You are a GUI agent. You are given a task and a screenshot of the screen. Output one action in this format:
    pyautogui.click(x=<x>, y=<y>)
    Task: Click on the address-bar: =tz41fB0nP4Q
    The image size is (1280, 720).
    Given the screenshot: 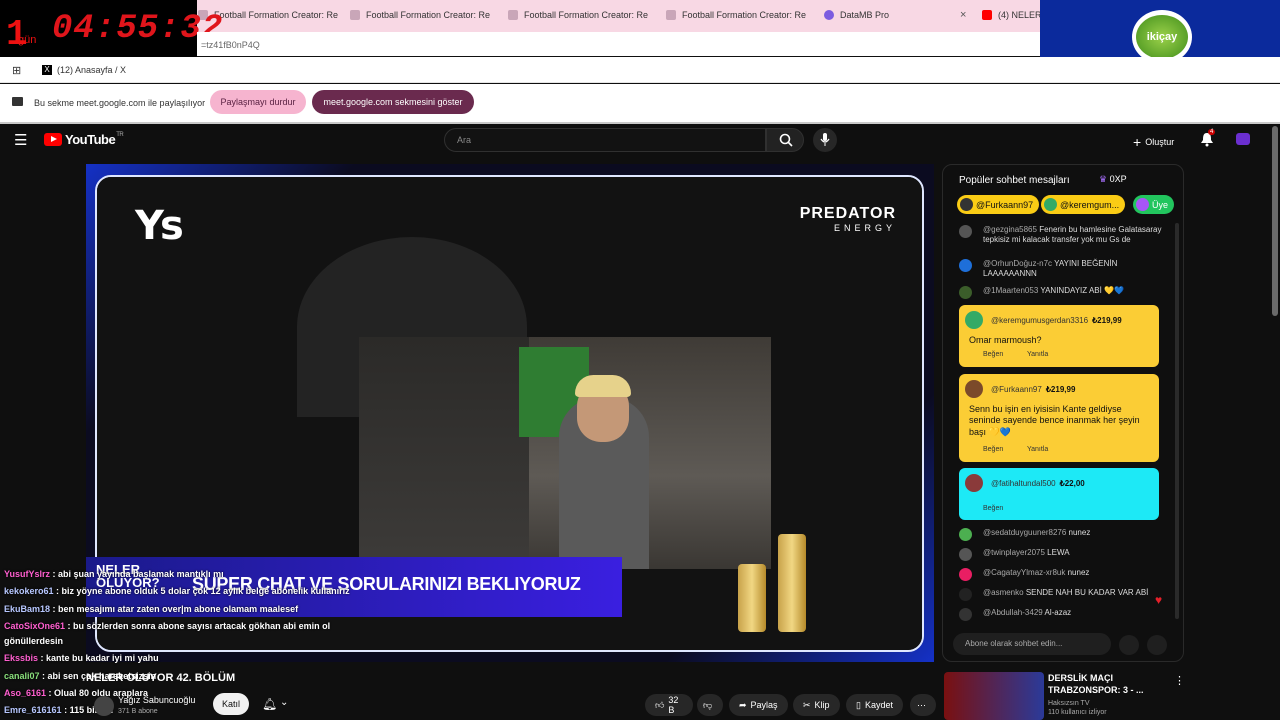 What is the action you would take?
    pyautogui.click(x=618, y=44)
    